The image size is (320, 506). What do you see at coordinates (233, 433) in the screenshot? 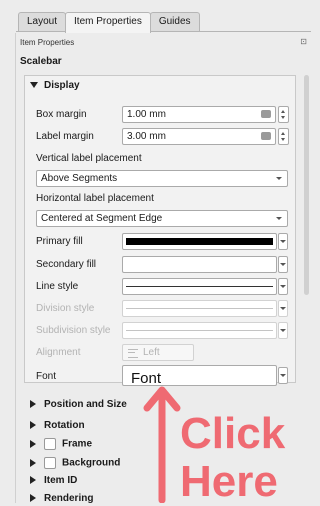
I see `annotation-click-text: Click` at bounding box center [233, 433].